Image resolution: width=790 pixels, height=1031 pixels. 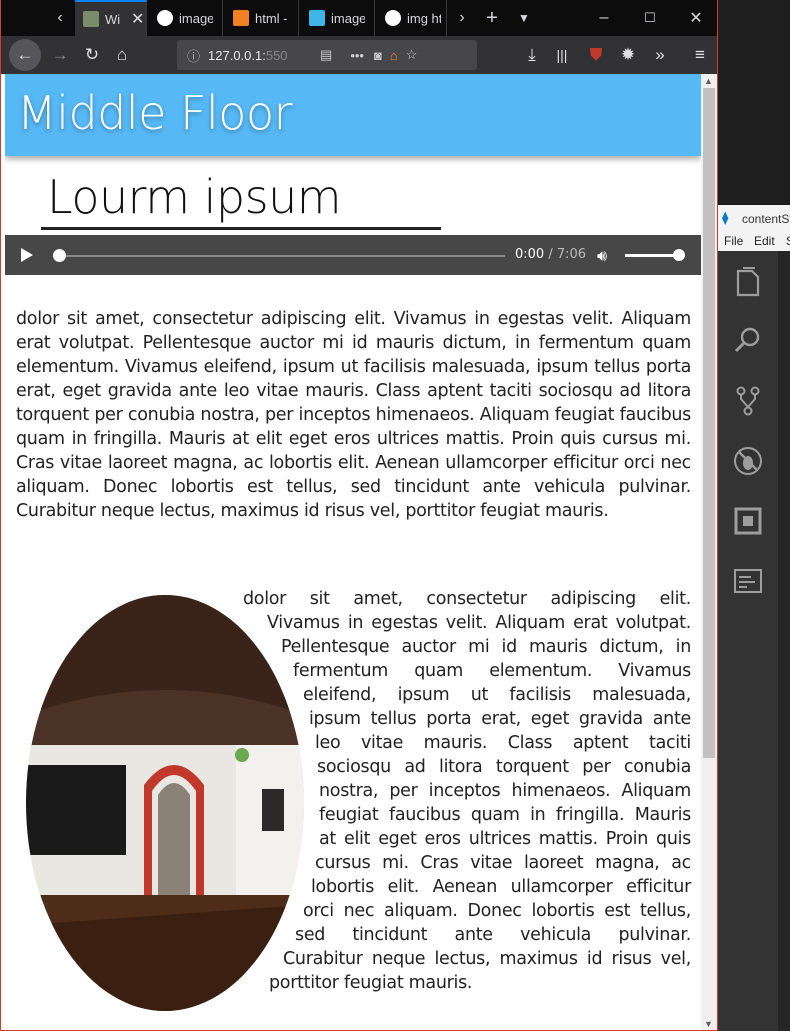 I want to click on downloads-icon: ⤓, so click(x=532, y=55).